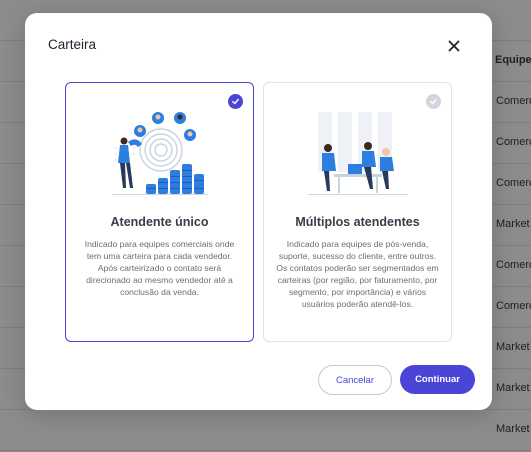  Describe the element at coordinates (437, 379) in the screenshot. I see `continue-button: Continuar` at that location.